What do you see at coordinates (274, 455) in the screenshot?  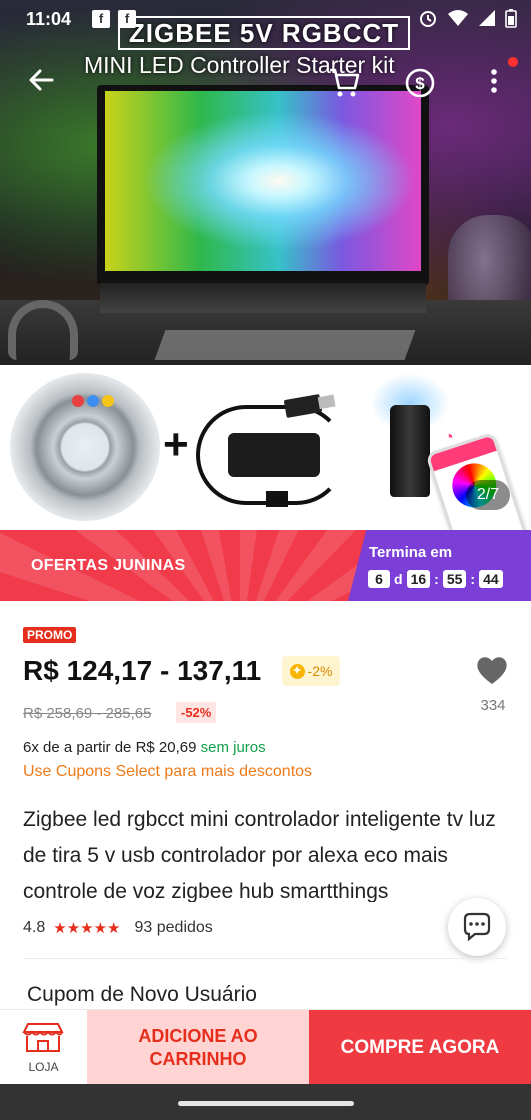 I see `controller-image` at bounding box center [274, 455].